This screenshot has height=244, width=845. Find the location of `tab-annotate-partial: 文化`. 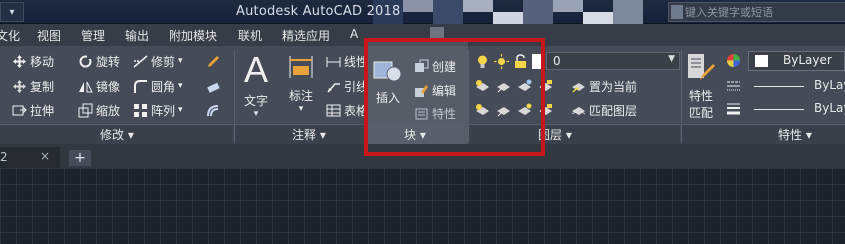

tab-annotate-partial: 文化 is located at coordinates (10, 35).